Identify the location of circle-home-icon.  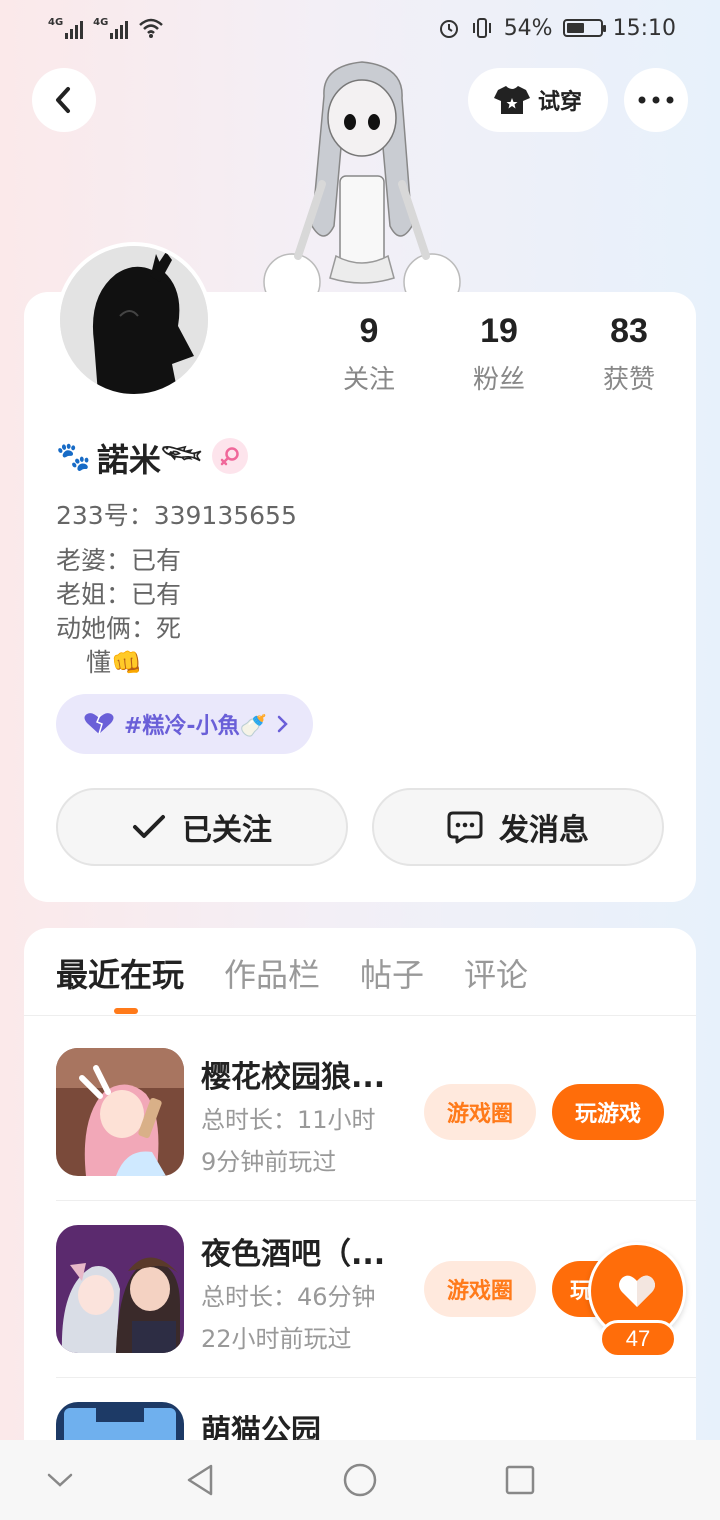
(360, 1480).